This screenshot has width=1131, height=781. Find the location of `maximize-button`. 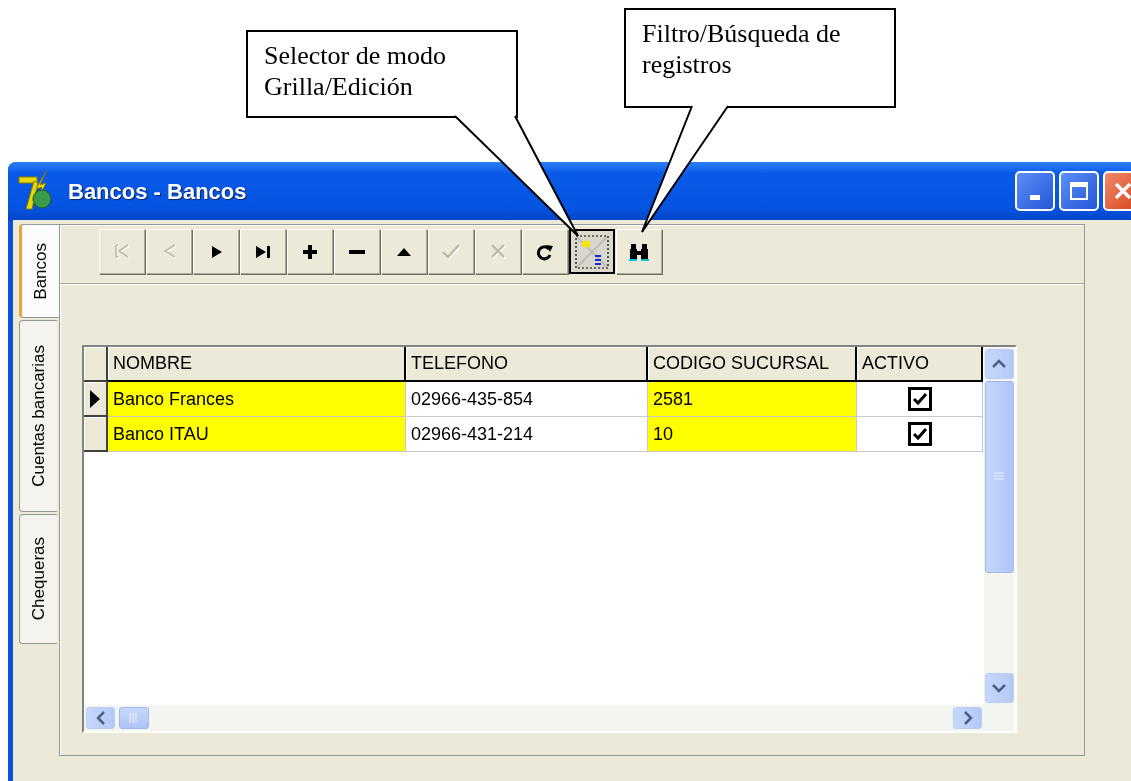

maximize-button is located at coordinates (1079, 191).